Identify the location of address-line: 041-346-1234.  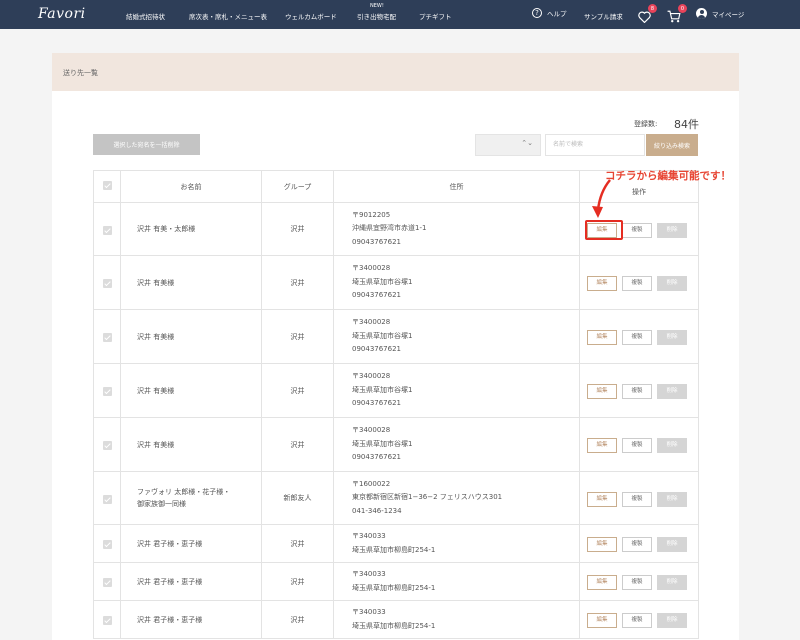
(377, 510).